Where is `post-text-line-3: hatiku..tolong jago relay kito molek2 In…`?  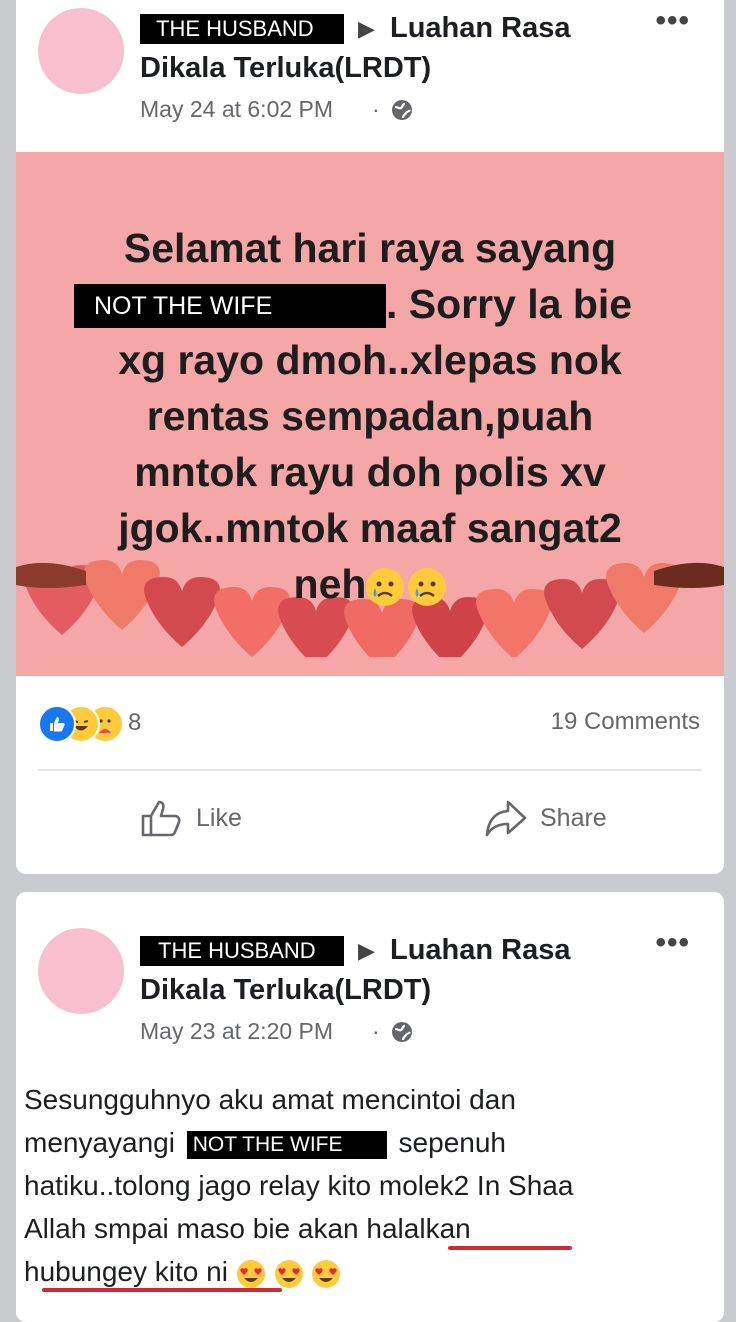 post-text-line-3: hatiku..tolong jago relay kito molek2 In… is located at coordinates (299, 1185).